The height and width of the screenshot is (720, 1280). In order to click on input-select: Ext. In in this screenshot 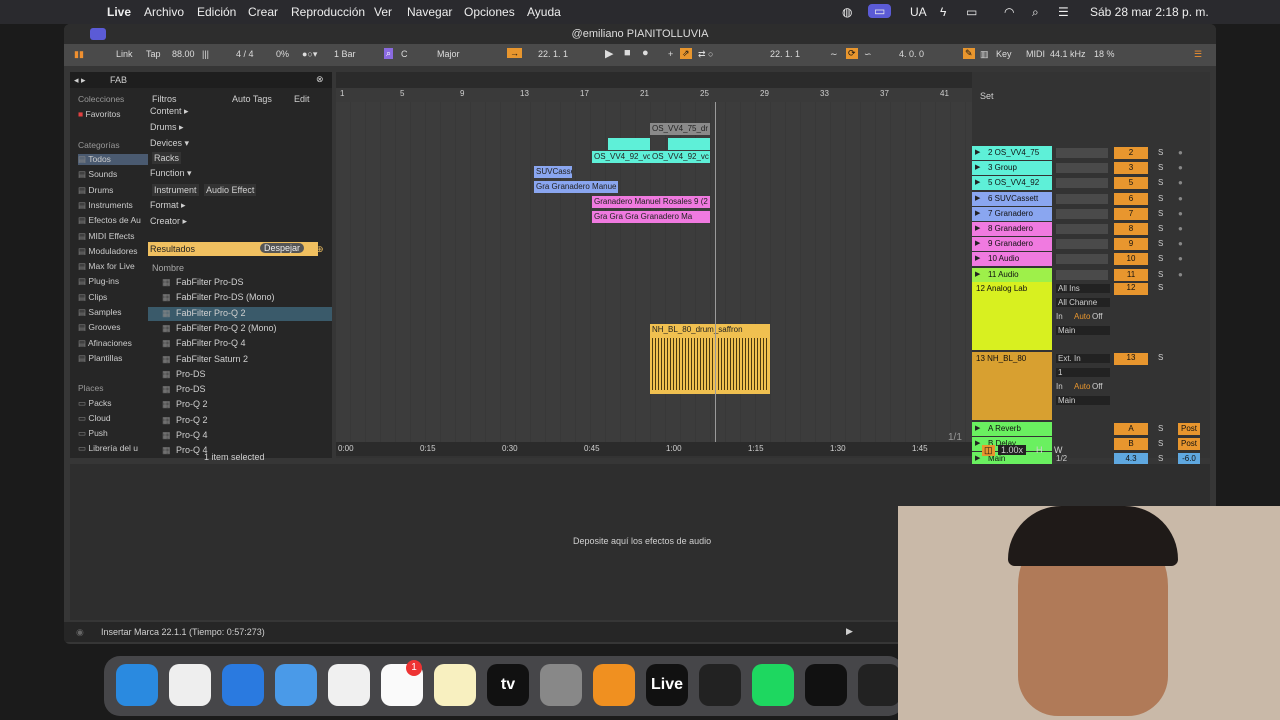, I will do `click(1083, 358)`.